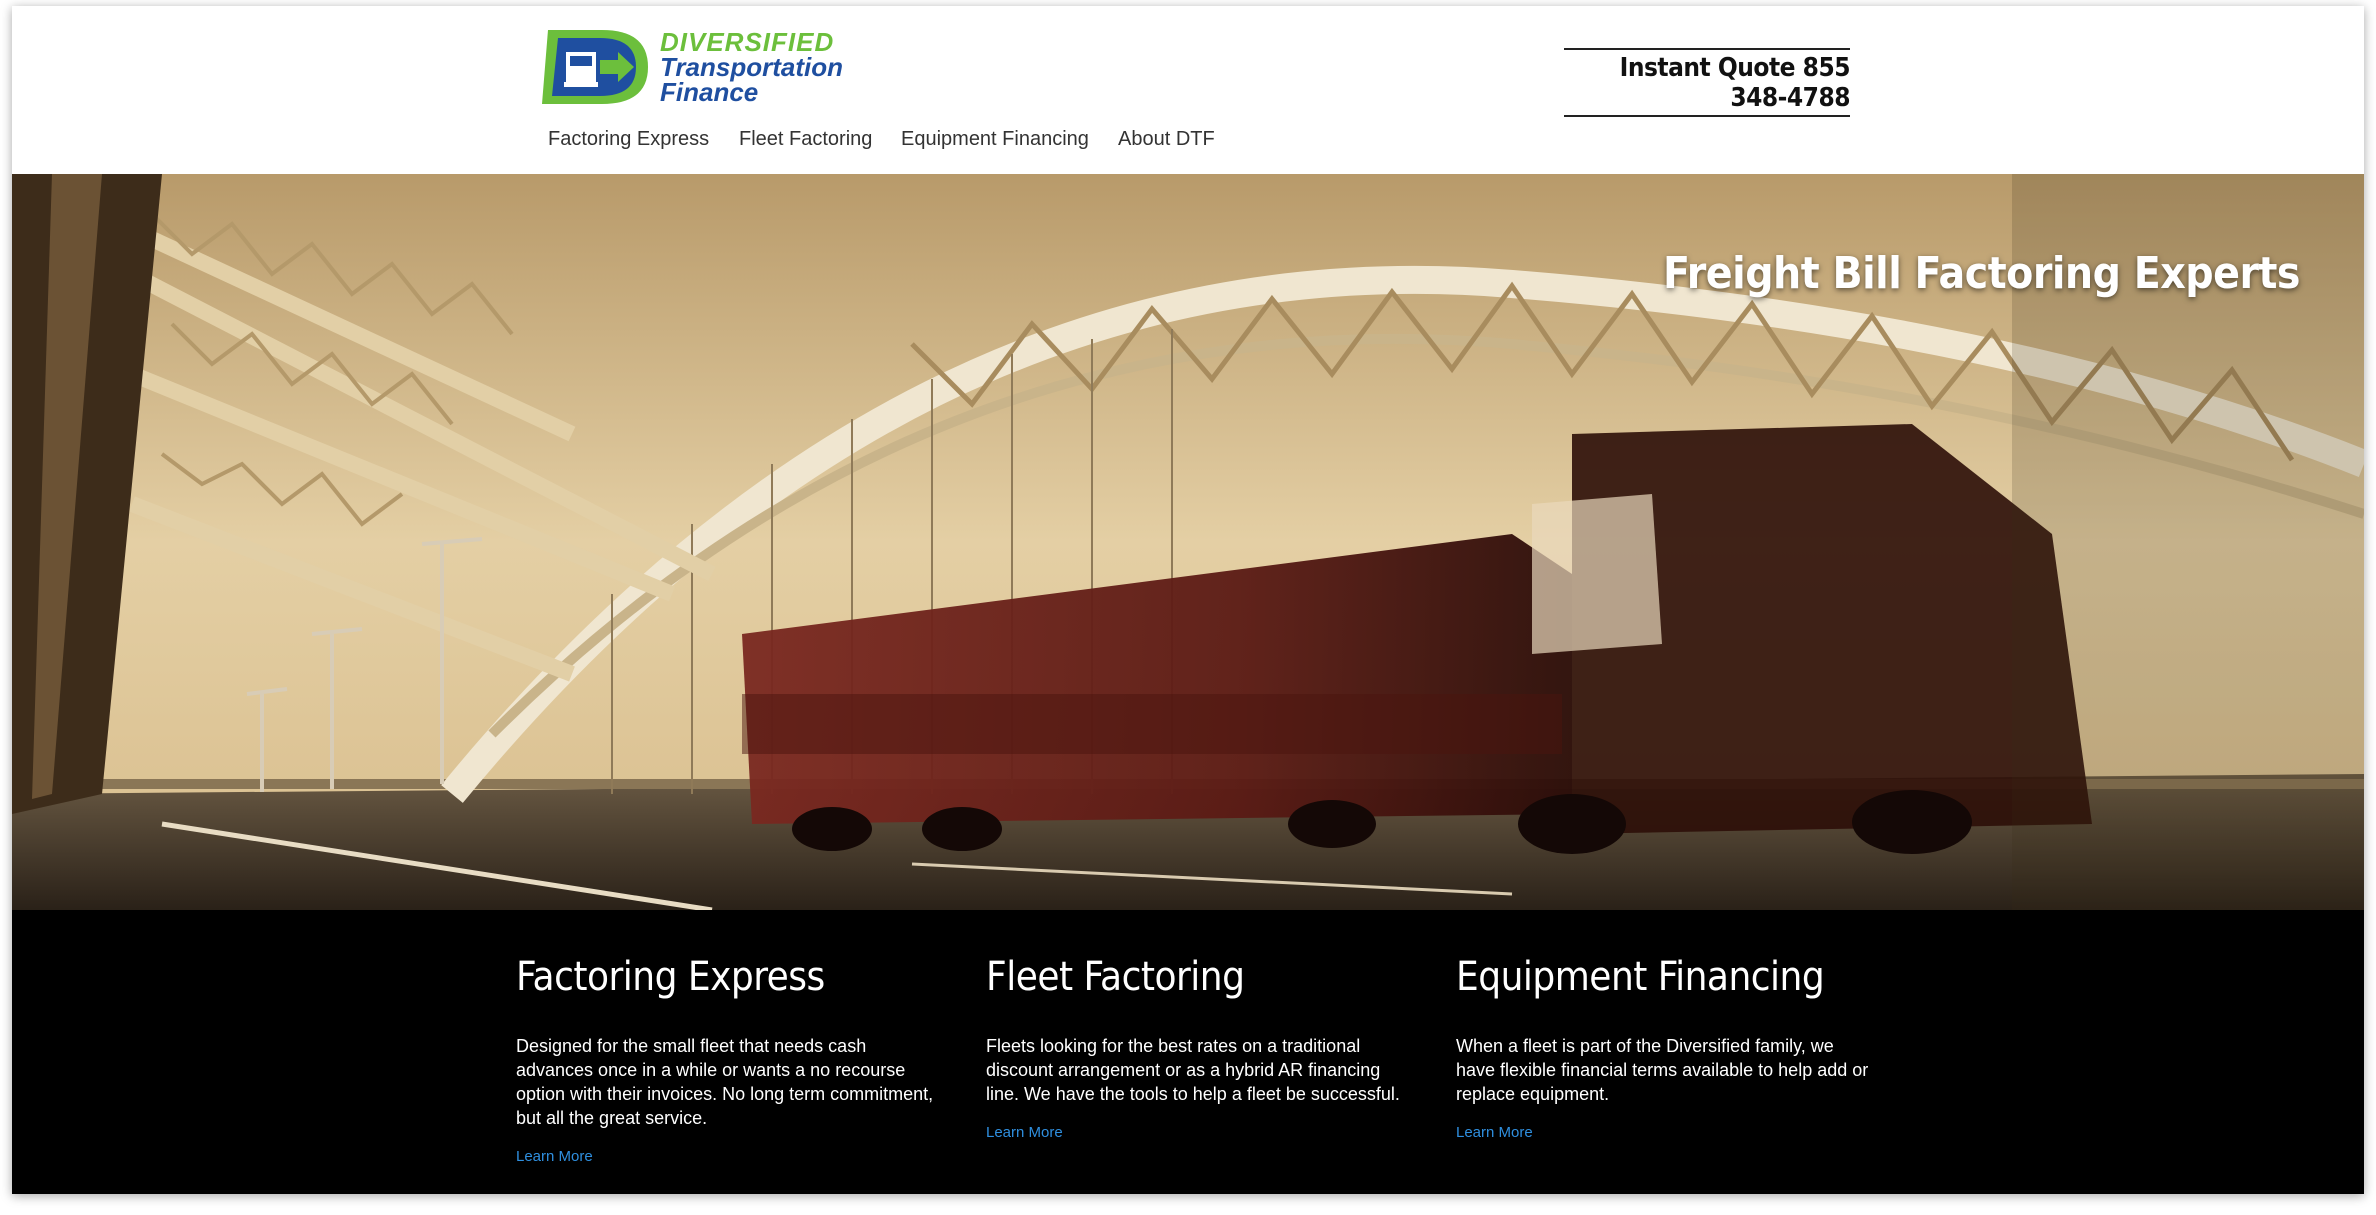 The height and width of the screenshot is (1215, 2376). I want to click on nav-item-fleet-factoring: Fleet Factoring, so click(805, 139).